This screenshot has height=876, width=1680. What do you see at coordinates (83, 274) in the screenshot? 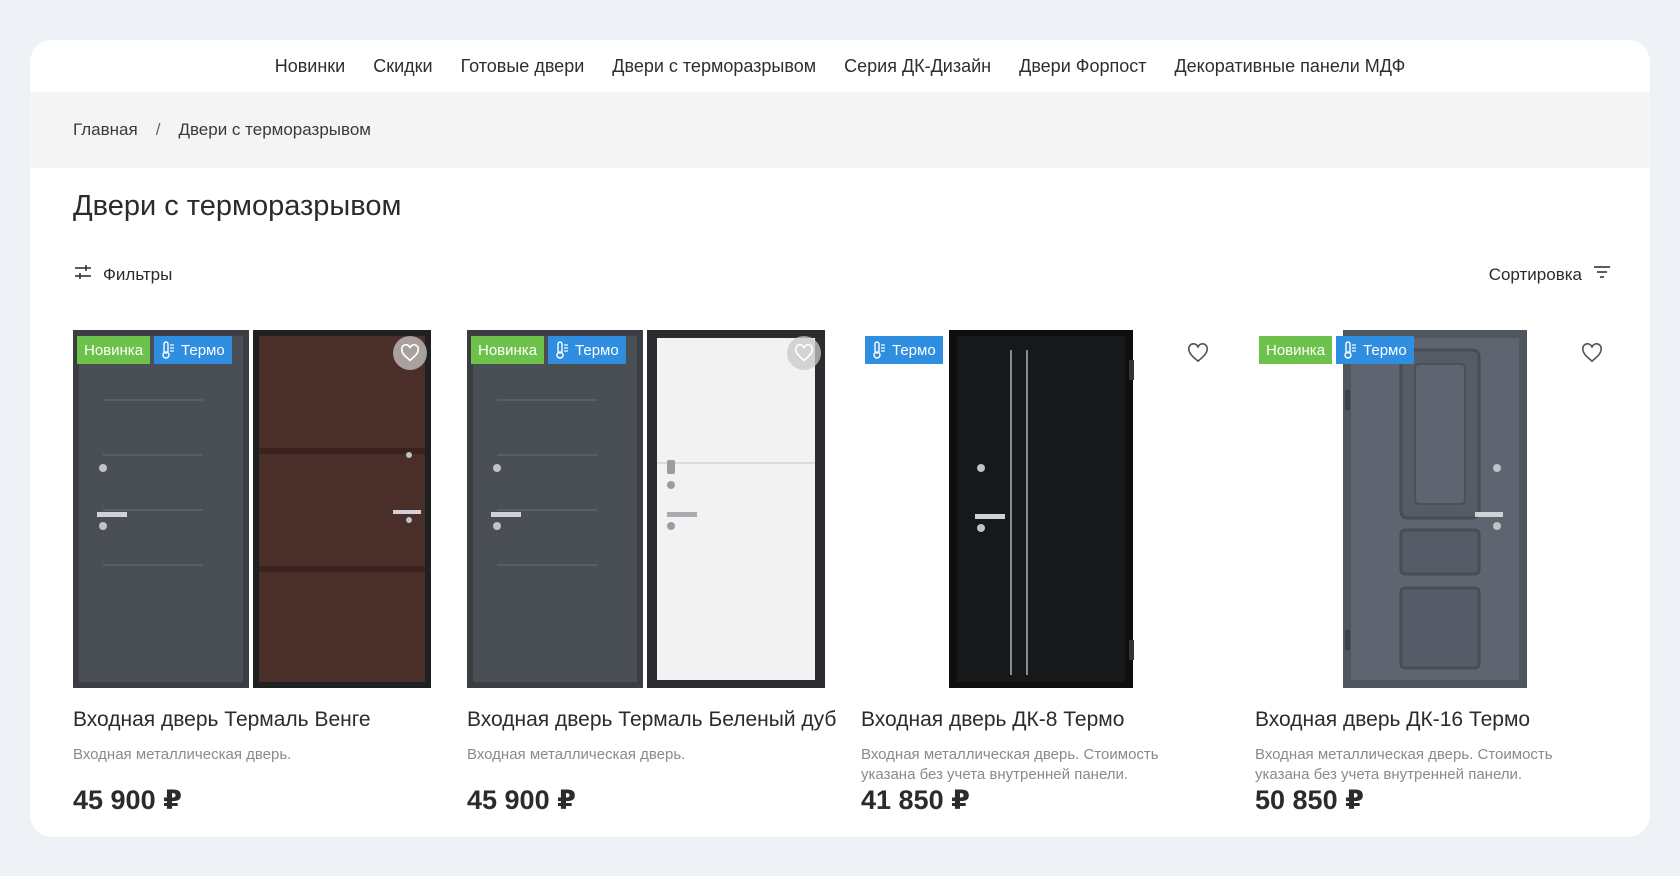
I see `filter-sliders-icon` at bounding box center [83, 274].